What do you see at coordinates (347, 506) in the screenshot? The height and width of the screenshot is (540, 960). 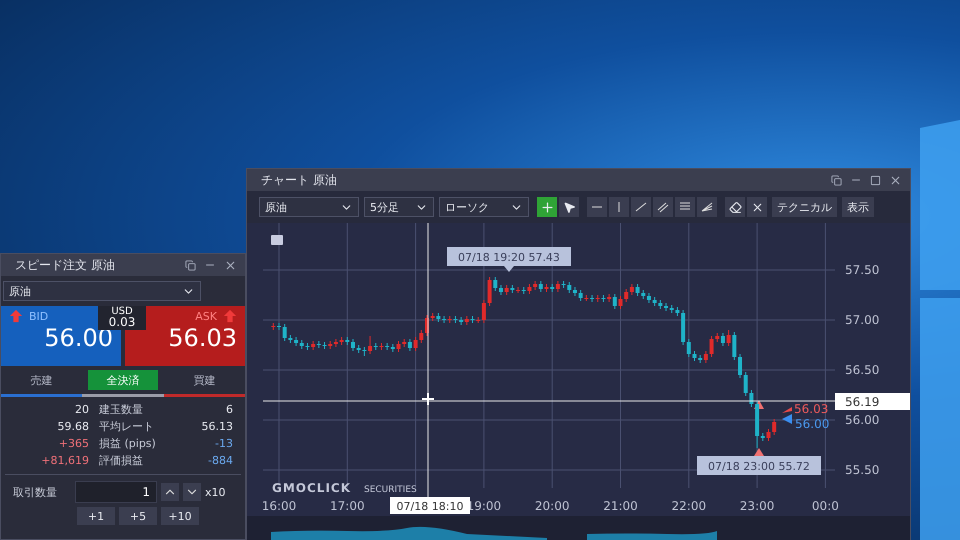 I see `time-tick: 17:00` at bounding box center [347, 506].